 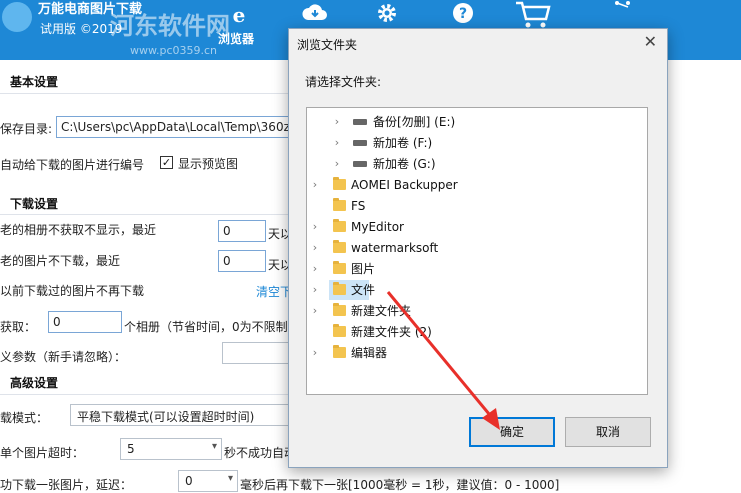 What do you see at coordinates (387, 13) in the screenshot?
I see `gear-icon` at bounding box center [387, 13].